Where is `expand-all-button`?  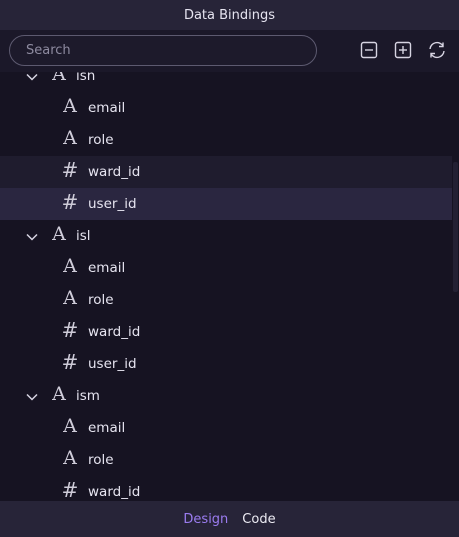 expand-all-button is located at coordinates (403, 50).